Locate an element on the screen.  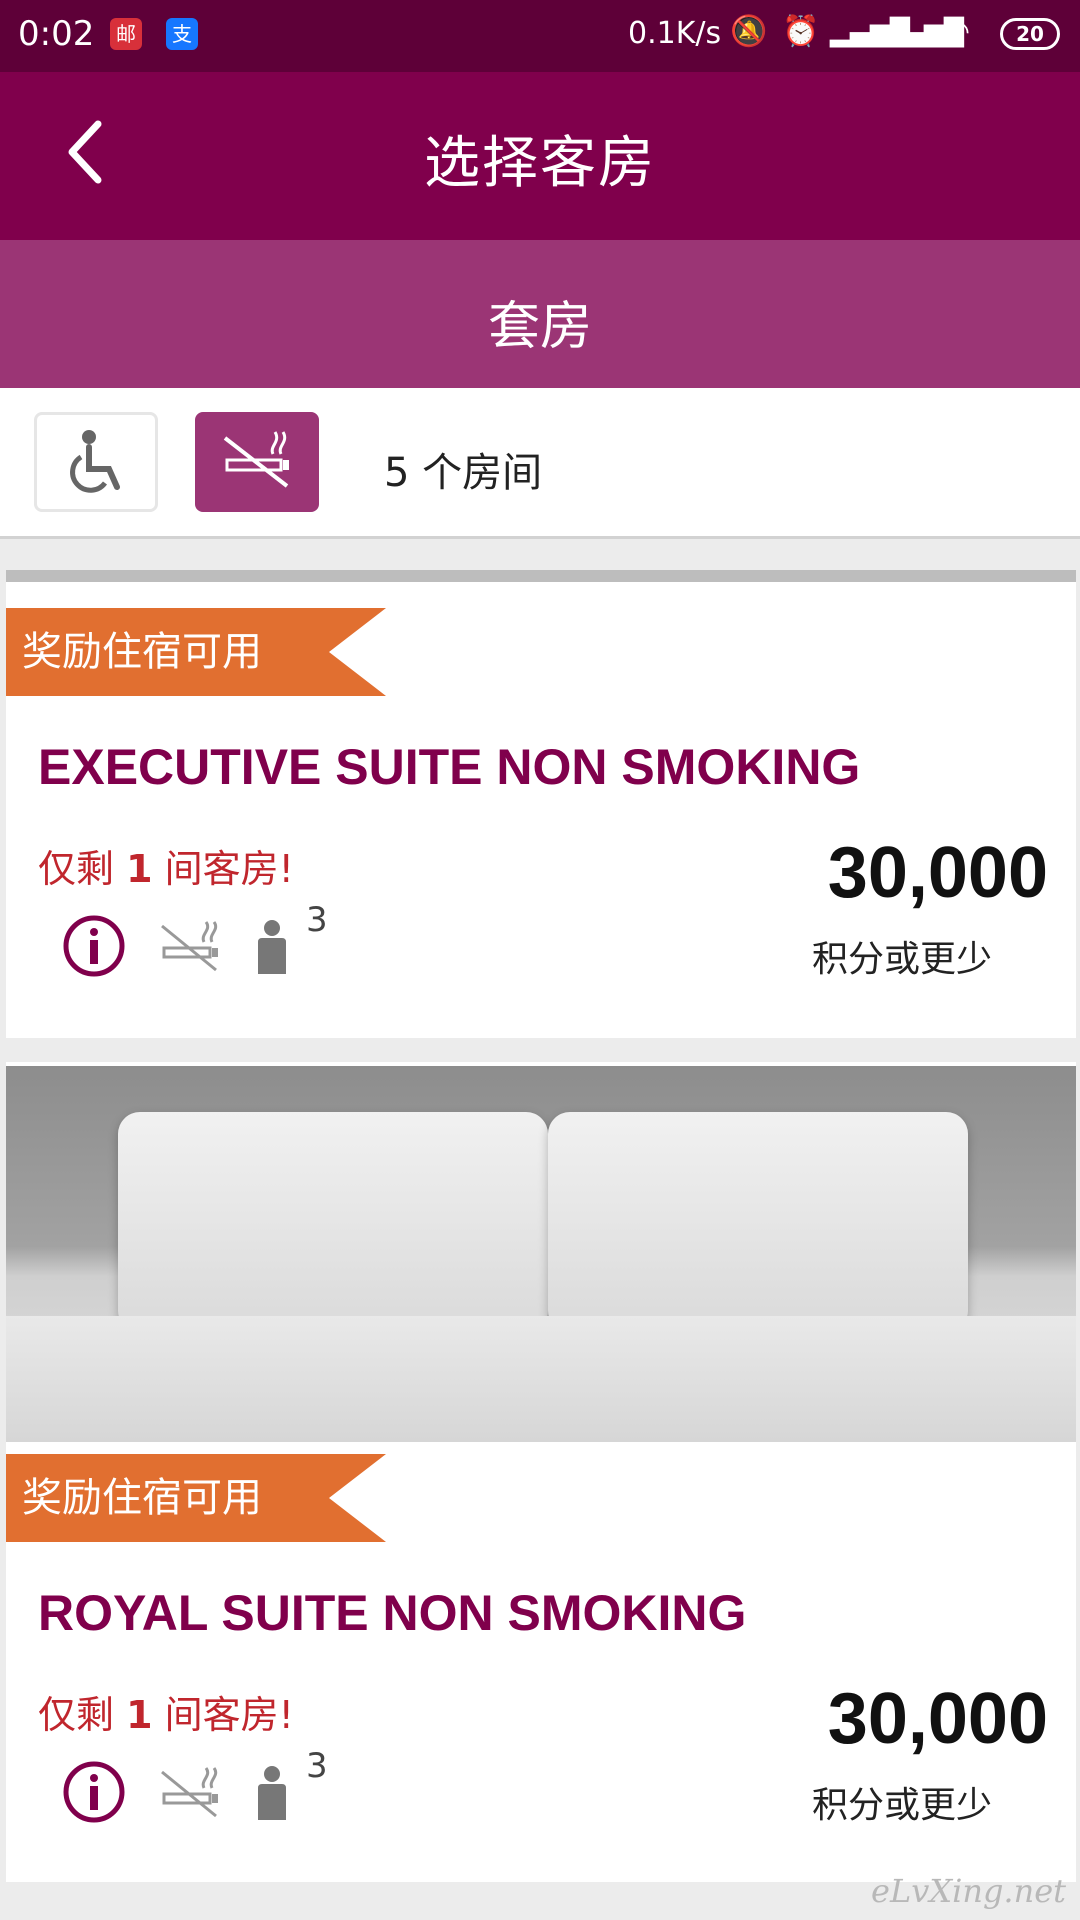
filter-bar: 5 个房间 is located at coordinates (540, 463).